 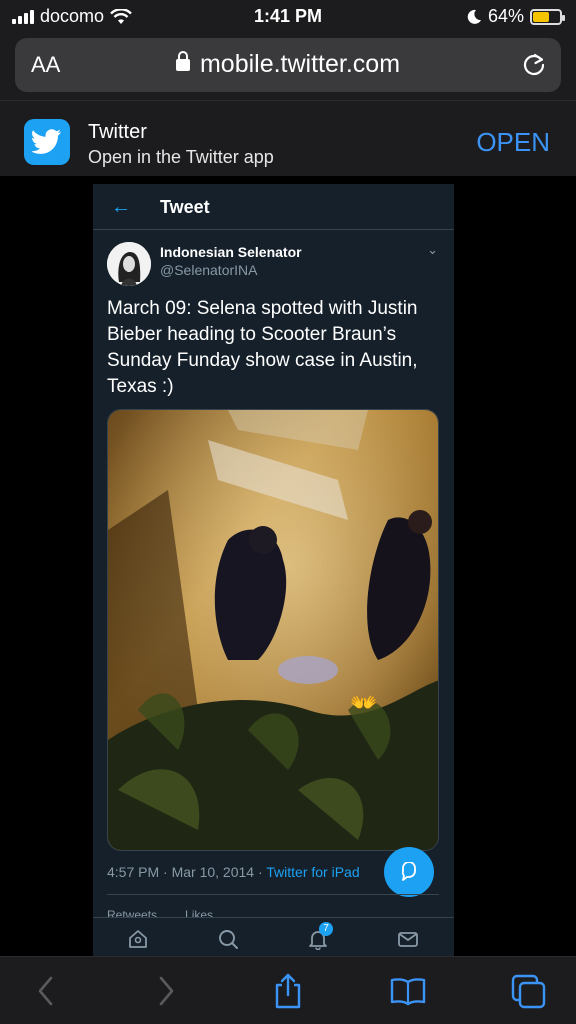 I want to click on address-bar-area: AA mobile.twitter.com, so click(x=288, y=67).